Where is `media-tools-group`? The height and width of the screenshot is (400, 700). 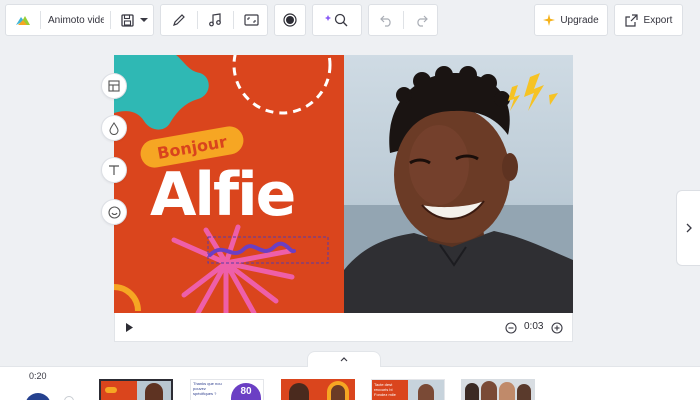
media-tools-group is located at coordinates (214, 20).